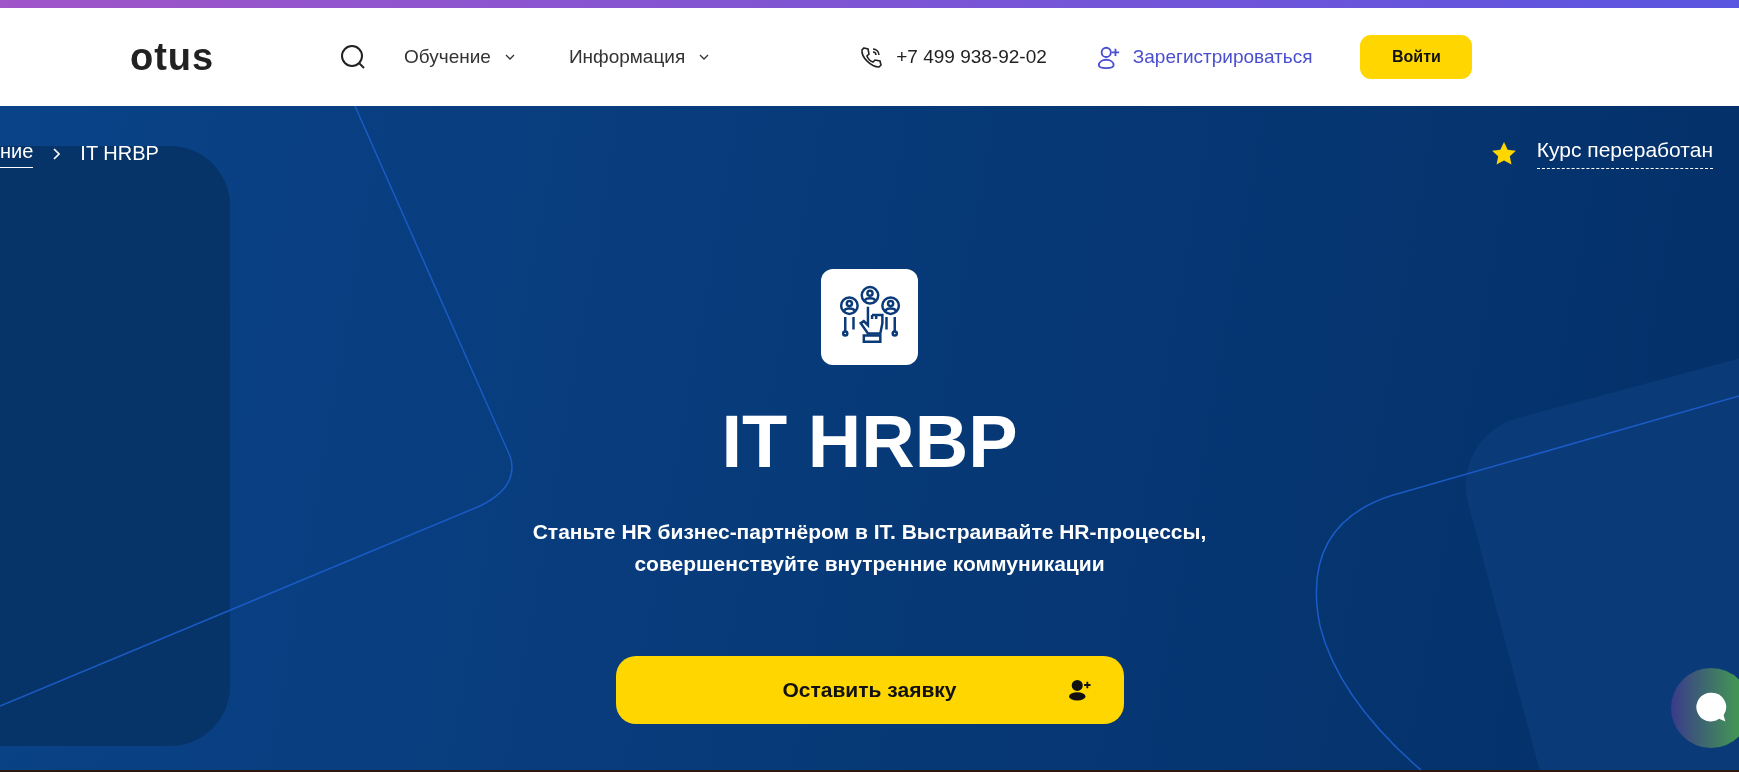 This screenshot has height=772, width=1739. Describe the element at coordinates (353, 57) in the screenshot. I see `search-icon` at that location.